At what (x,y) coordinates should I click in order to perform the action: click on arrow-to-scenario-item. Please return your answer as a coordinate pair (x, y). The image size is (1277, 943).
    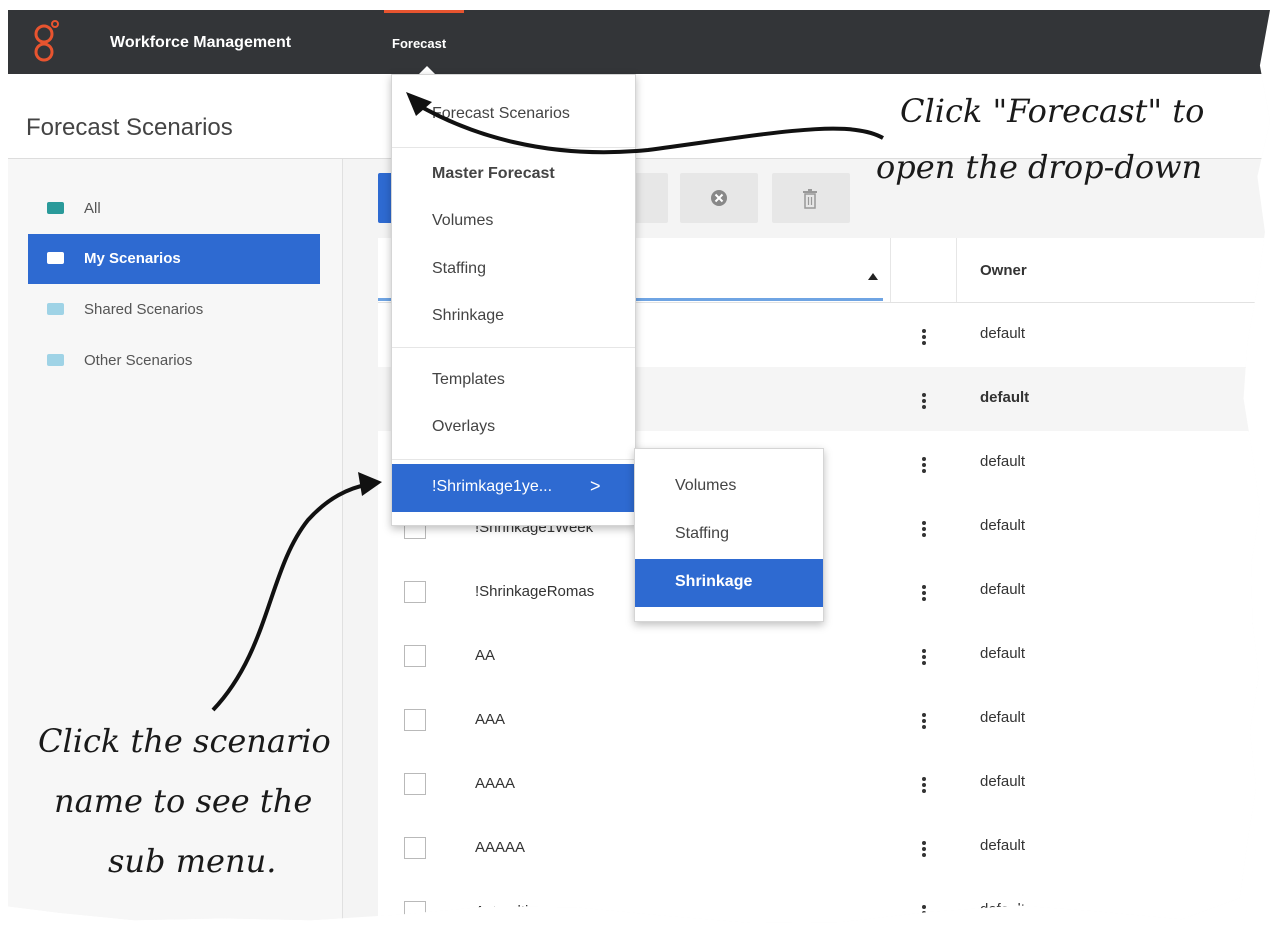
    Looking at the image, I should click on (291, 597).